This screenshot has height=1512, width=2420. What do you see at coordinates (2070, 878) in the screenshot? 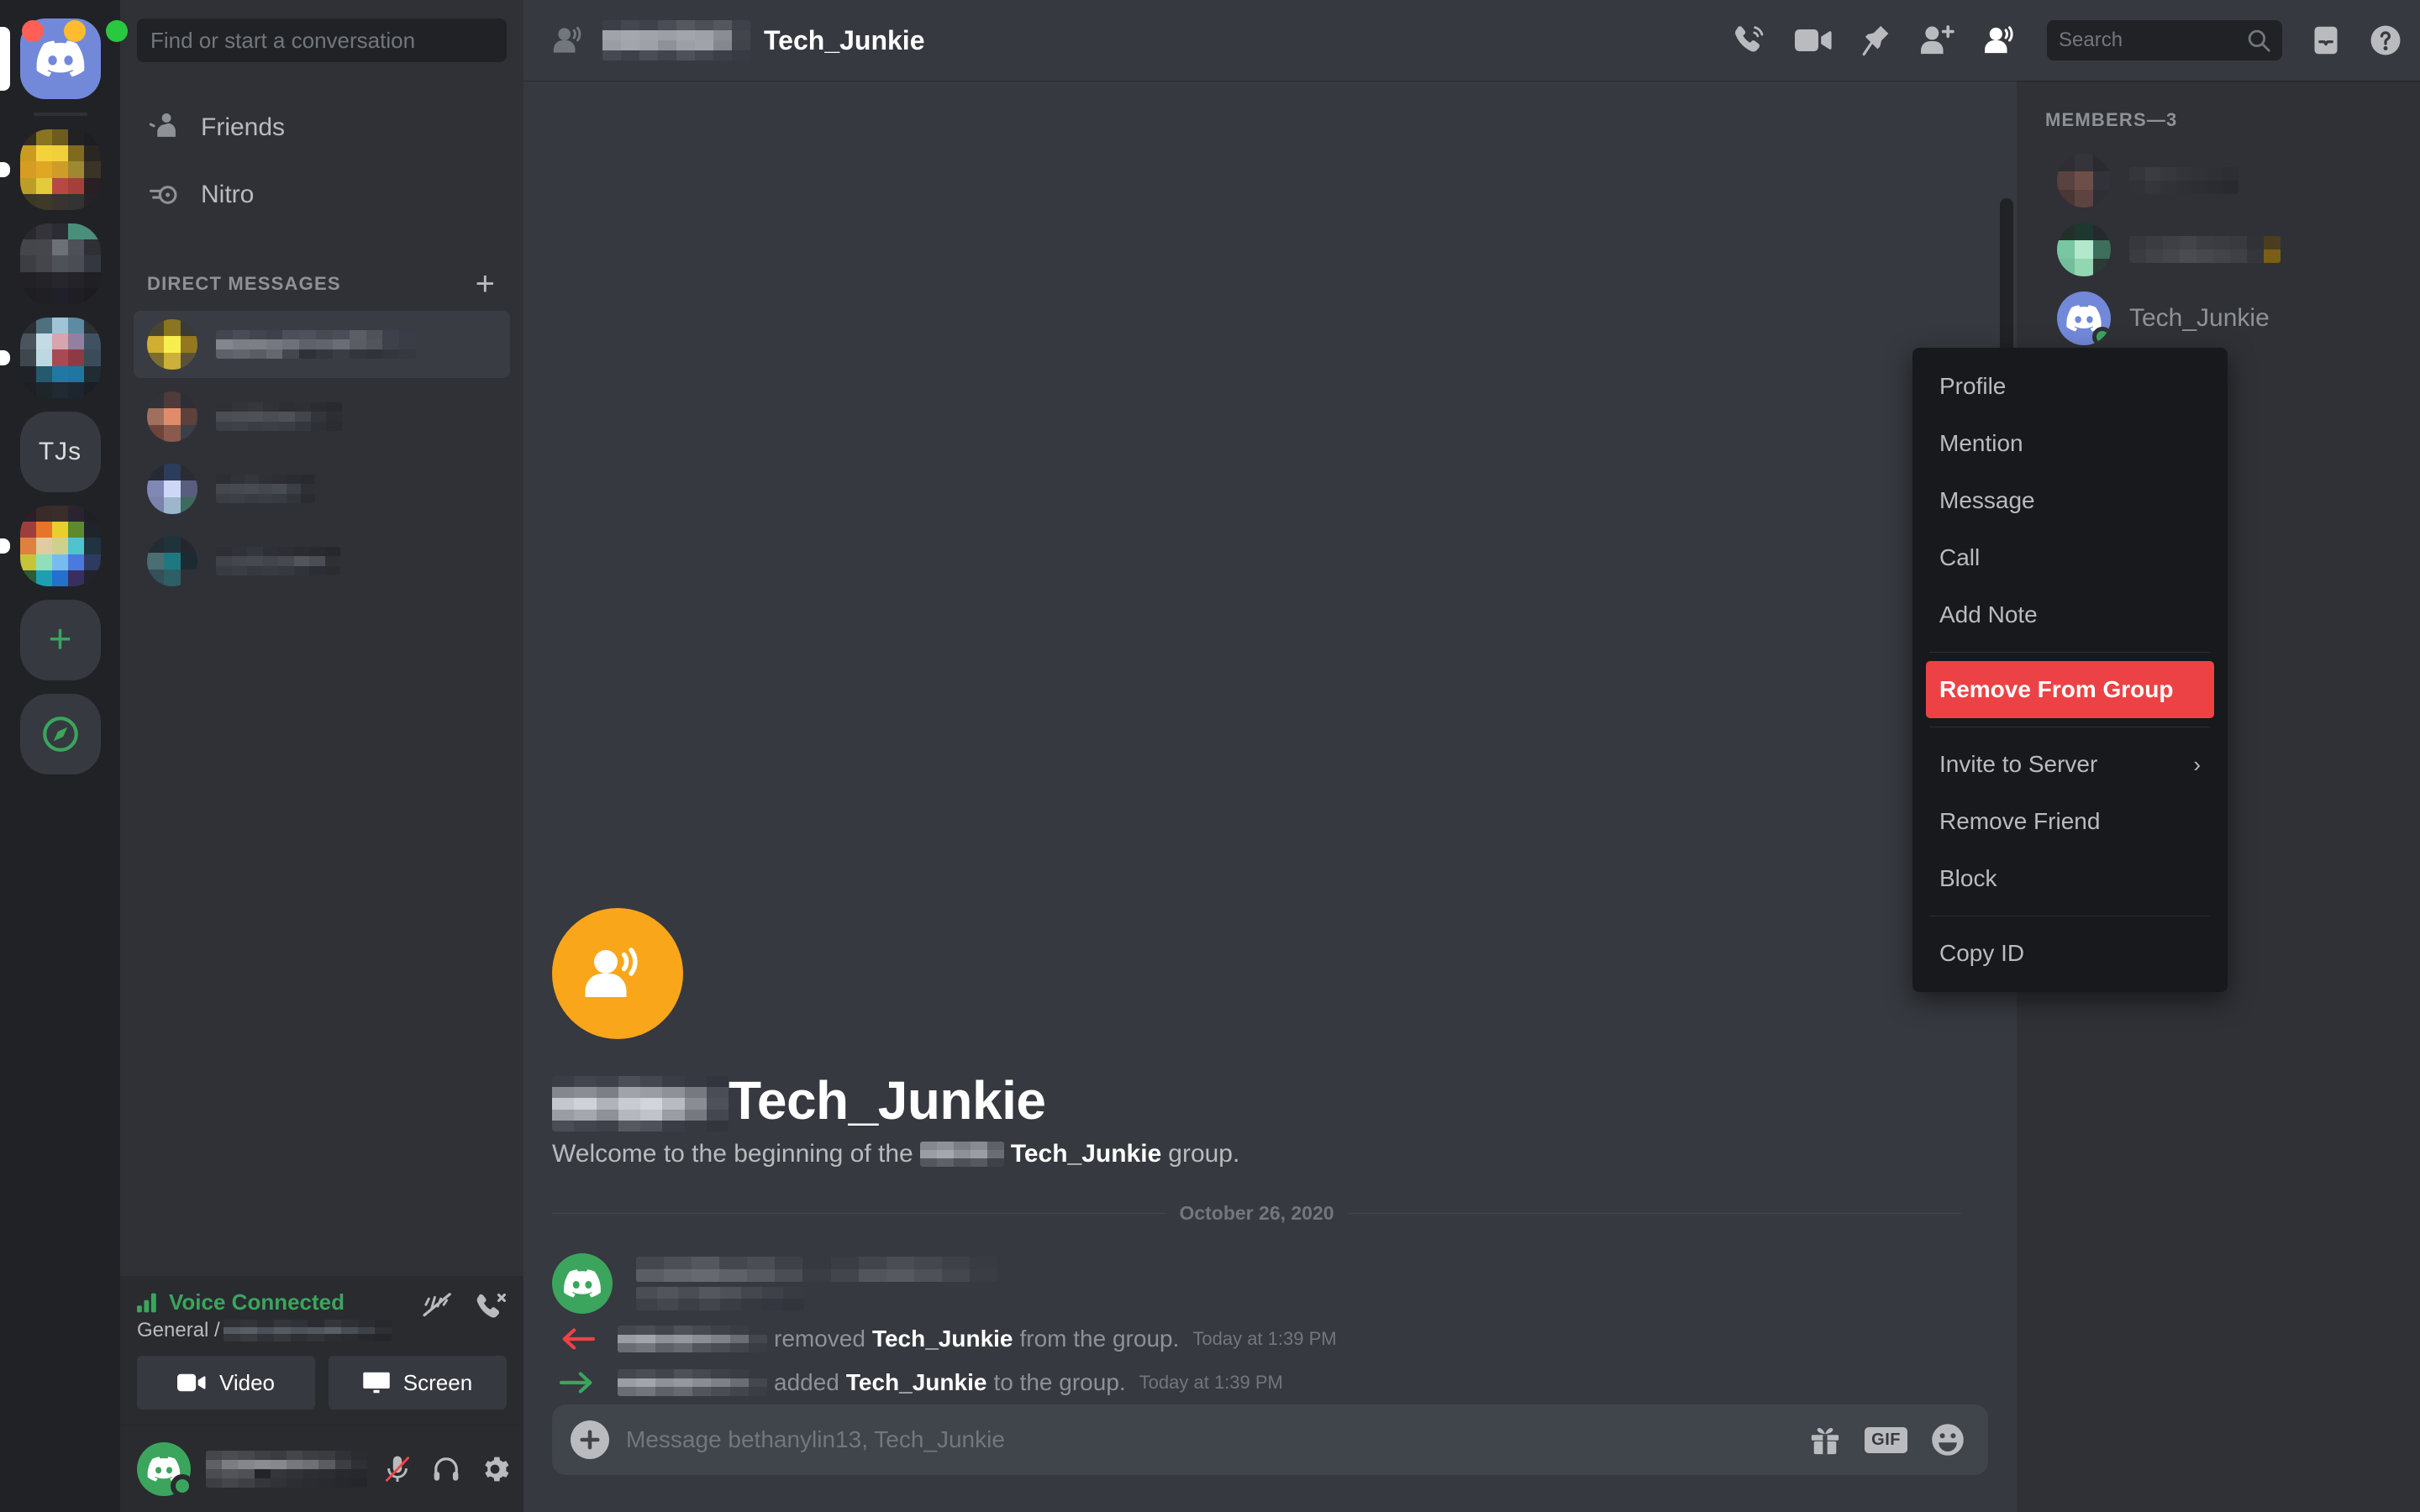
I see `context-menu-item-block: Block` at bounding box center [2070, 878].